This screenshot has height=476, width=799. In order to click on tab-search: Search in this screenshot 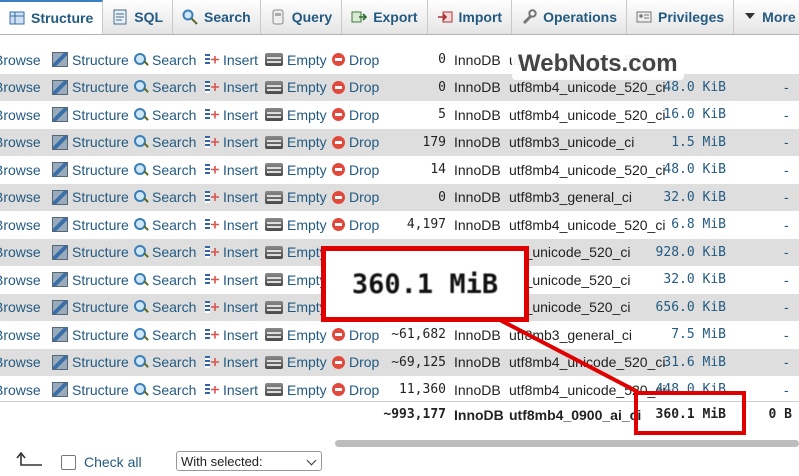, I will do `click(217, 17)`.